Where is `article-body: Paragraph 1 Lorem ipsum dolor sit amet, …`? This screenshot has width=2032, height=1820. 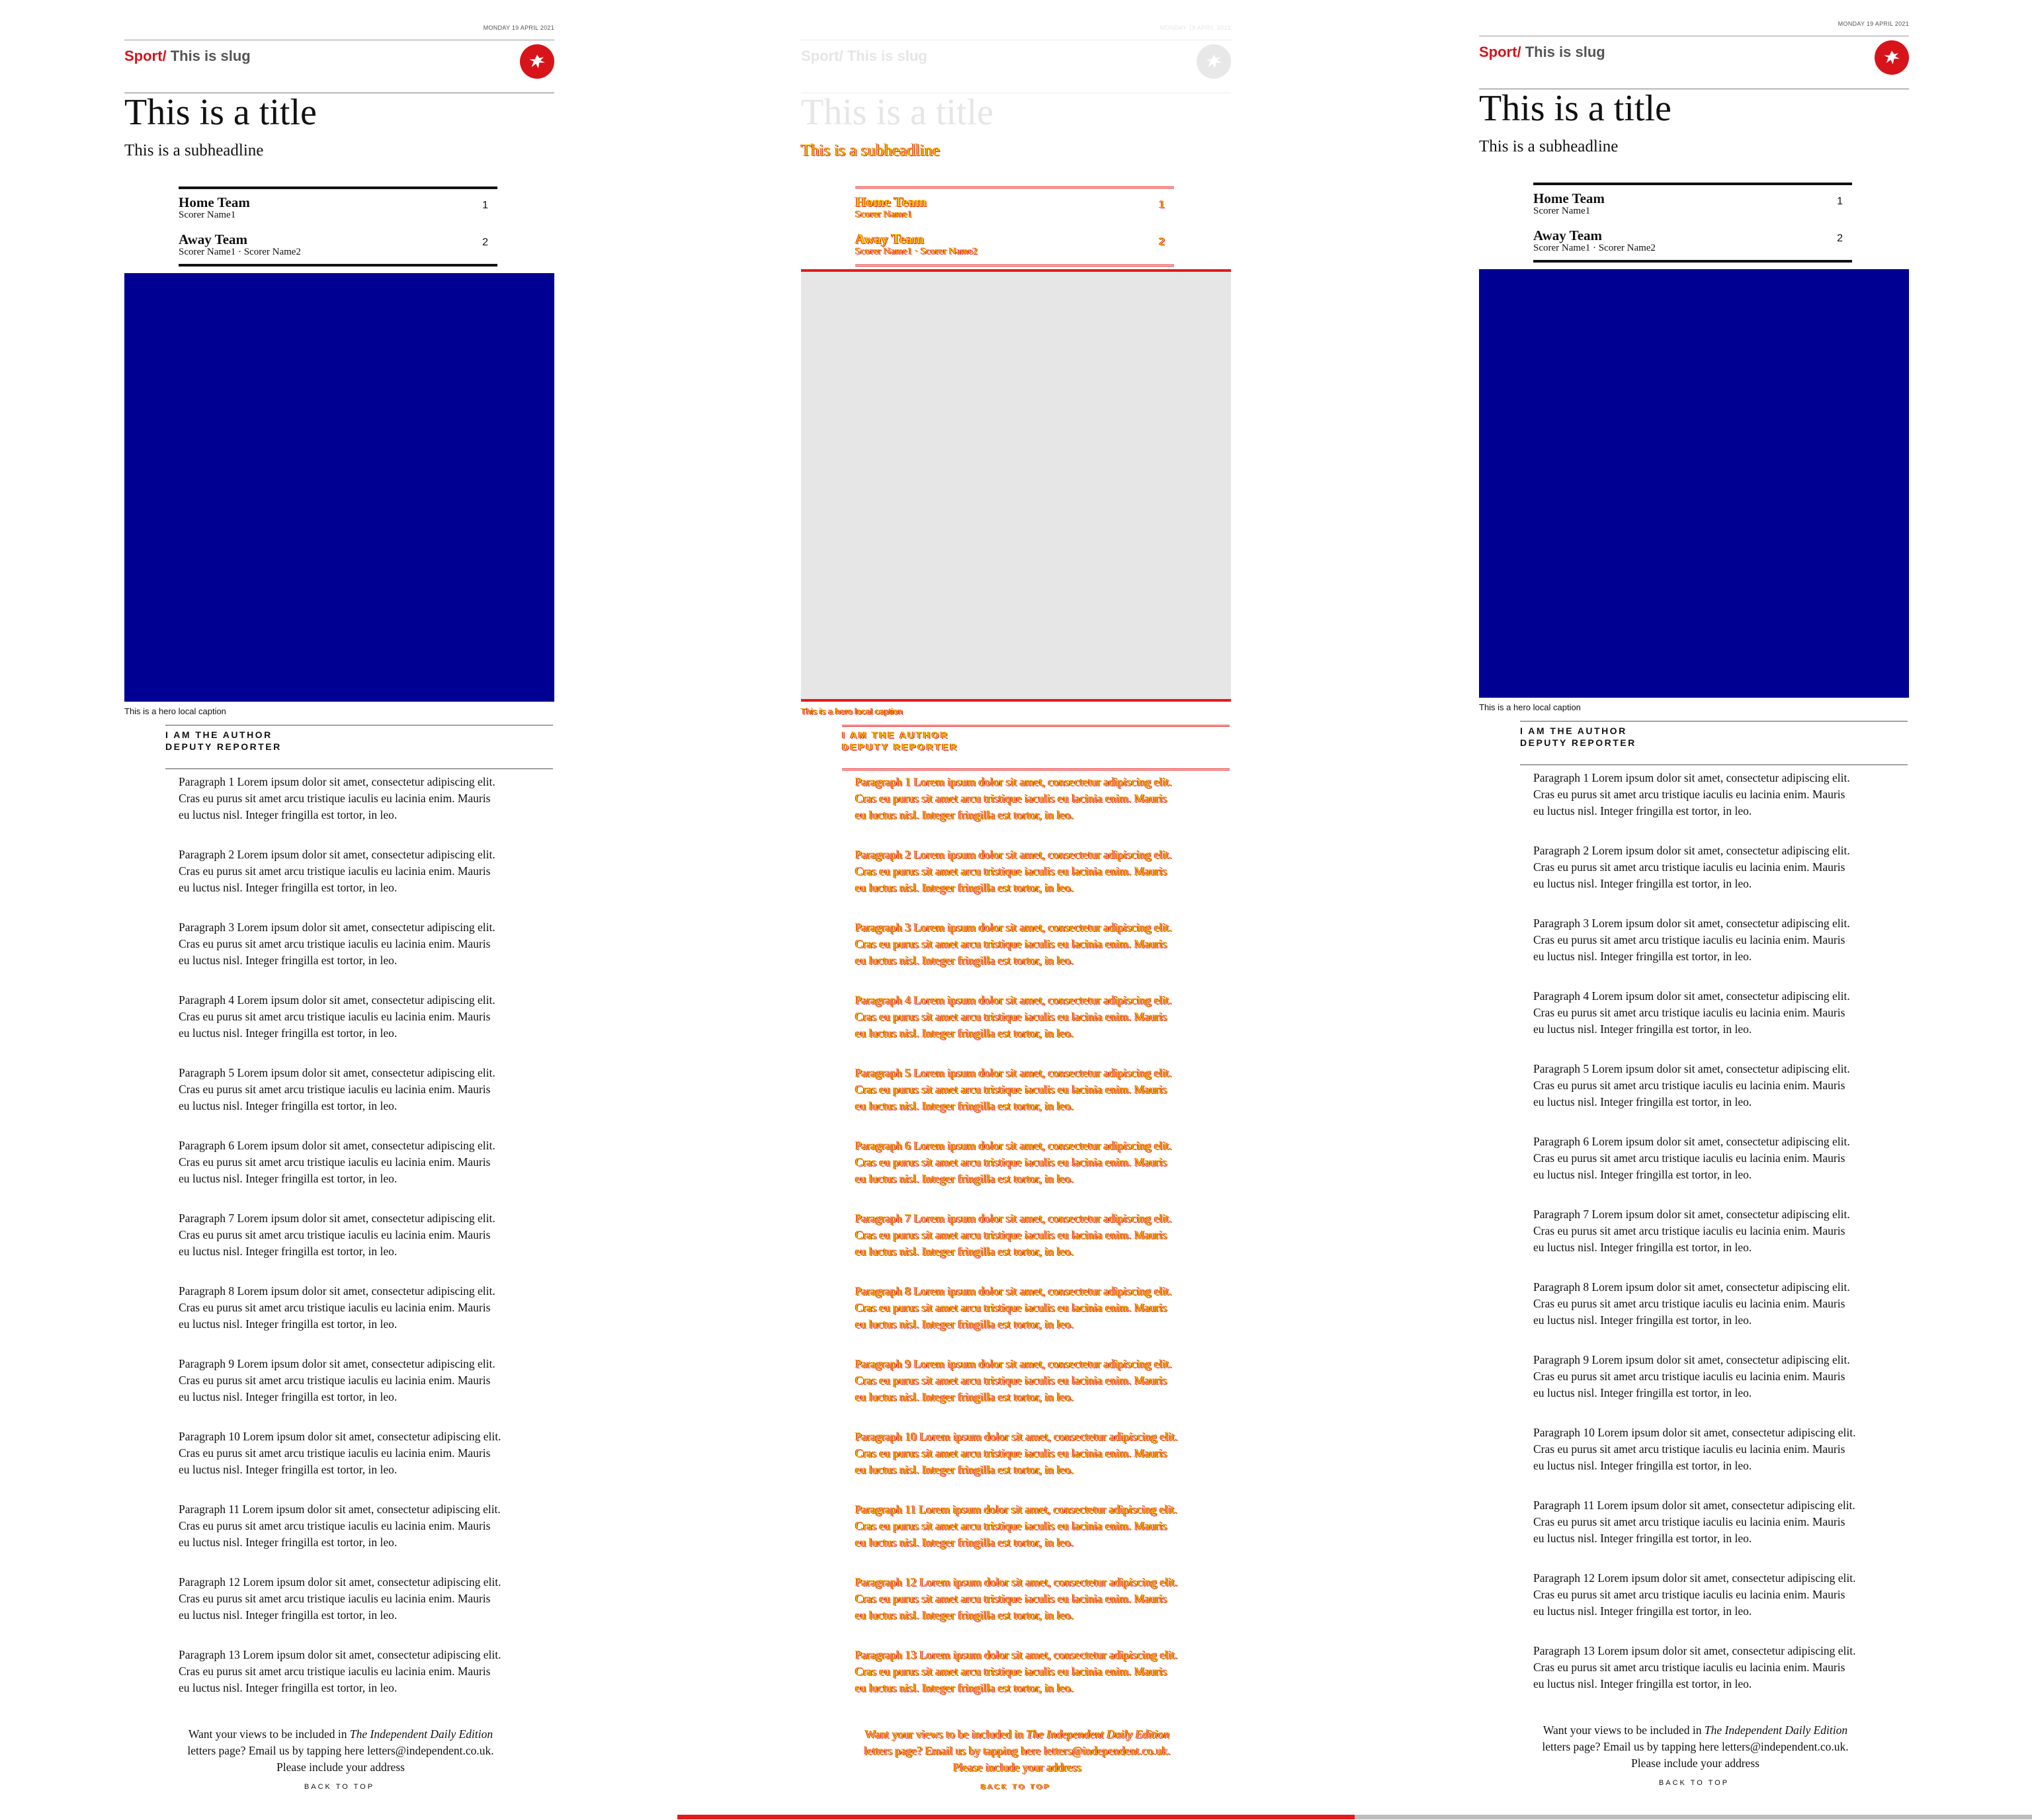
article-body: Paragraph 1 Lorem ipsum dolor sit amet, … is located at coordinates (341, 1246).